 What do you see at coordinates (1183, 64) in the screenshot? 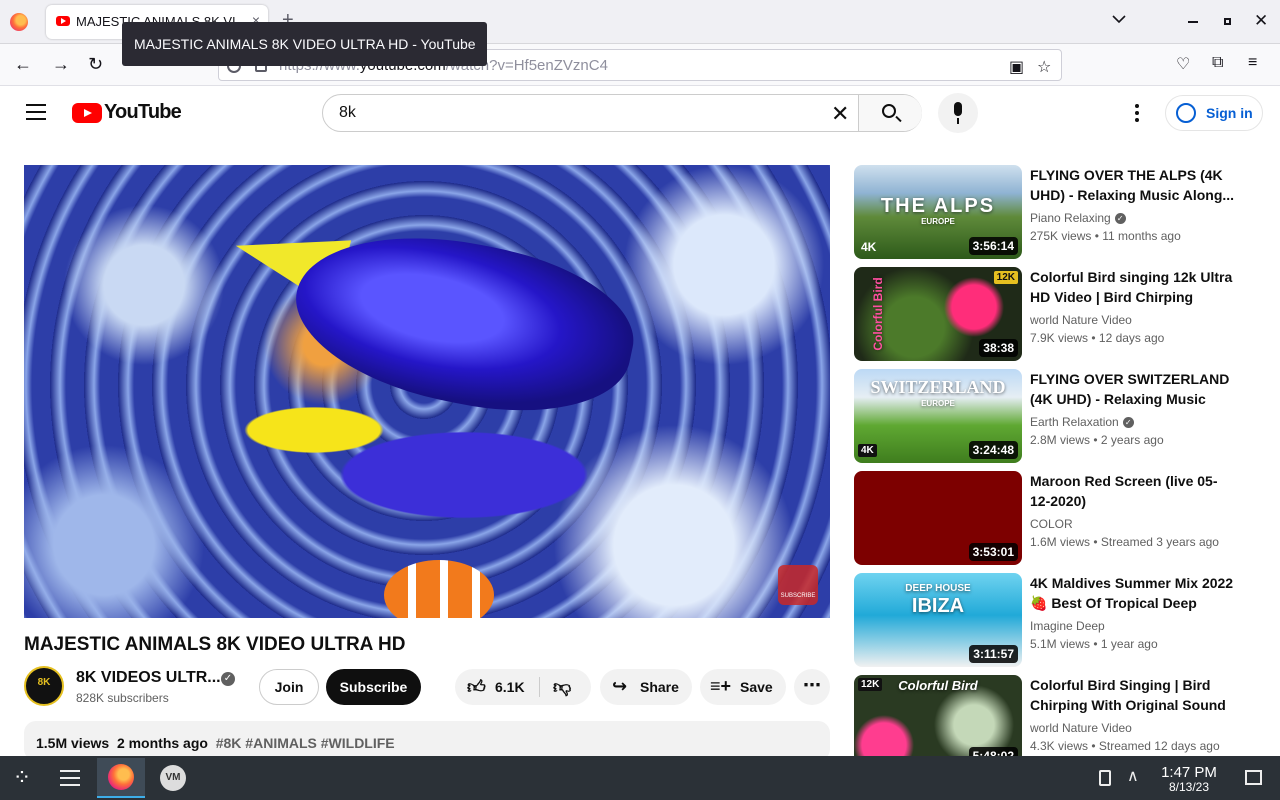
I see `pocket-icon: ♡` at bounding box center [1183, 64].